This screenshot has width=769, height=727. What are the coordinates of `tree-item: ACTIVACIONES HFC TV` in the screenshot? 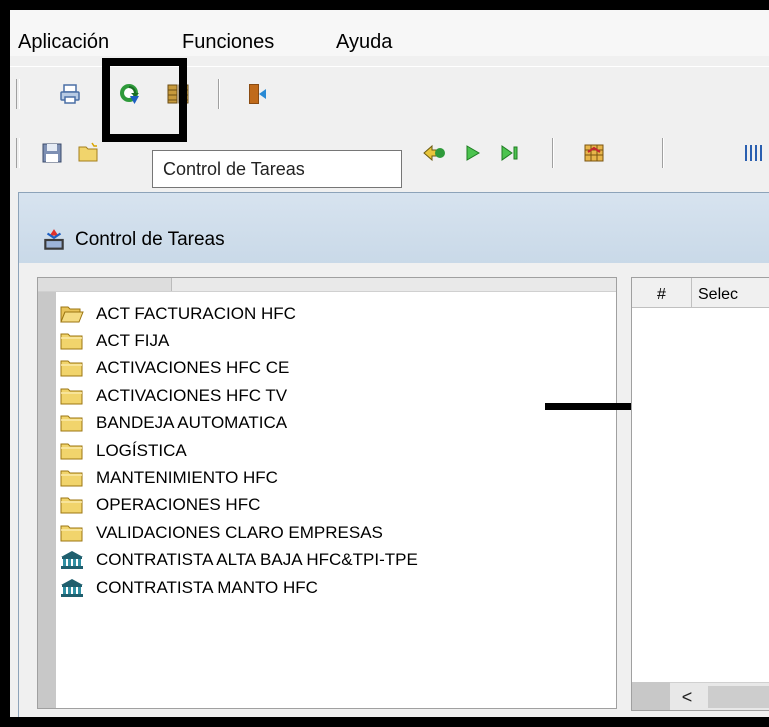 It's located at (239, 395).